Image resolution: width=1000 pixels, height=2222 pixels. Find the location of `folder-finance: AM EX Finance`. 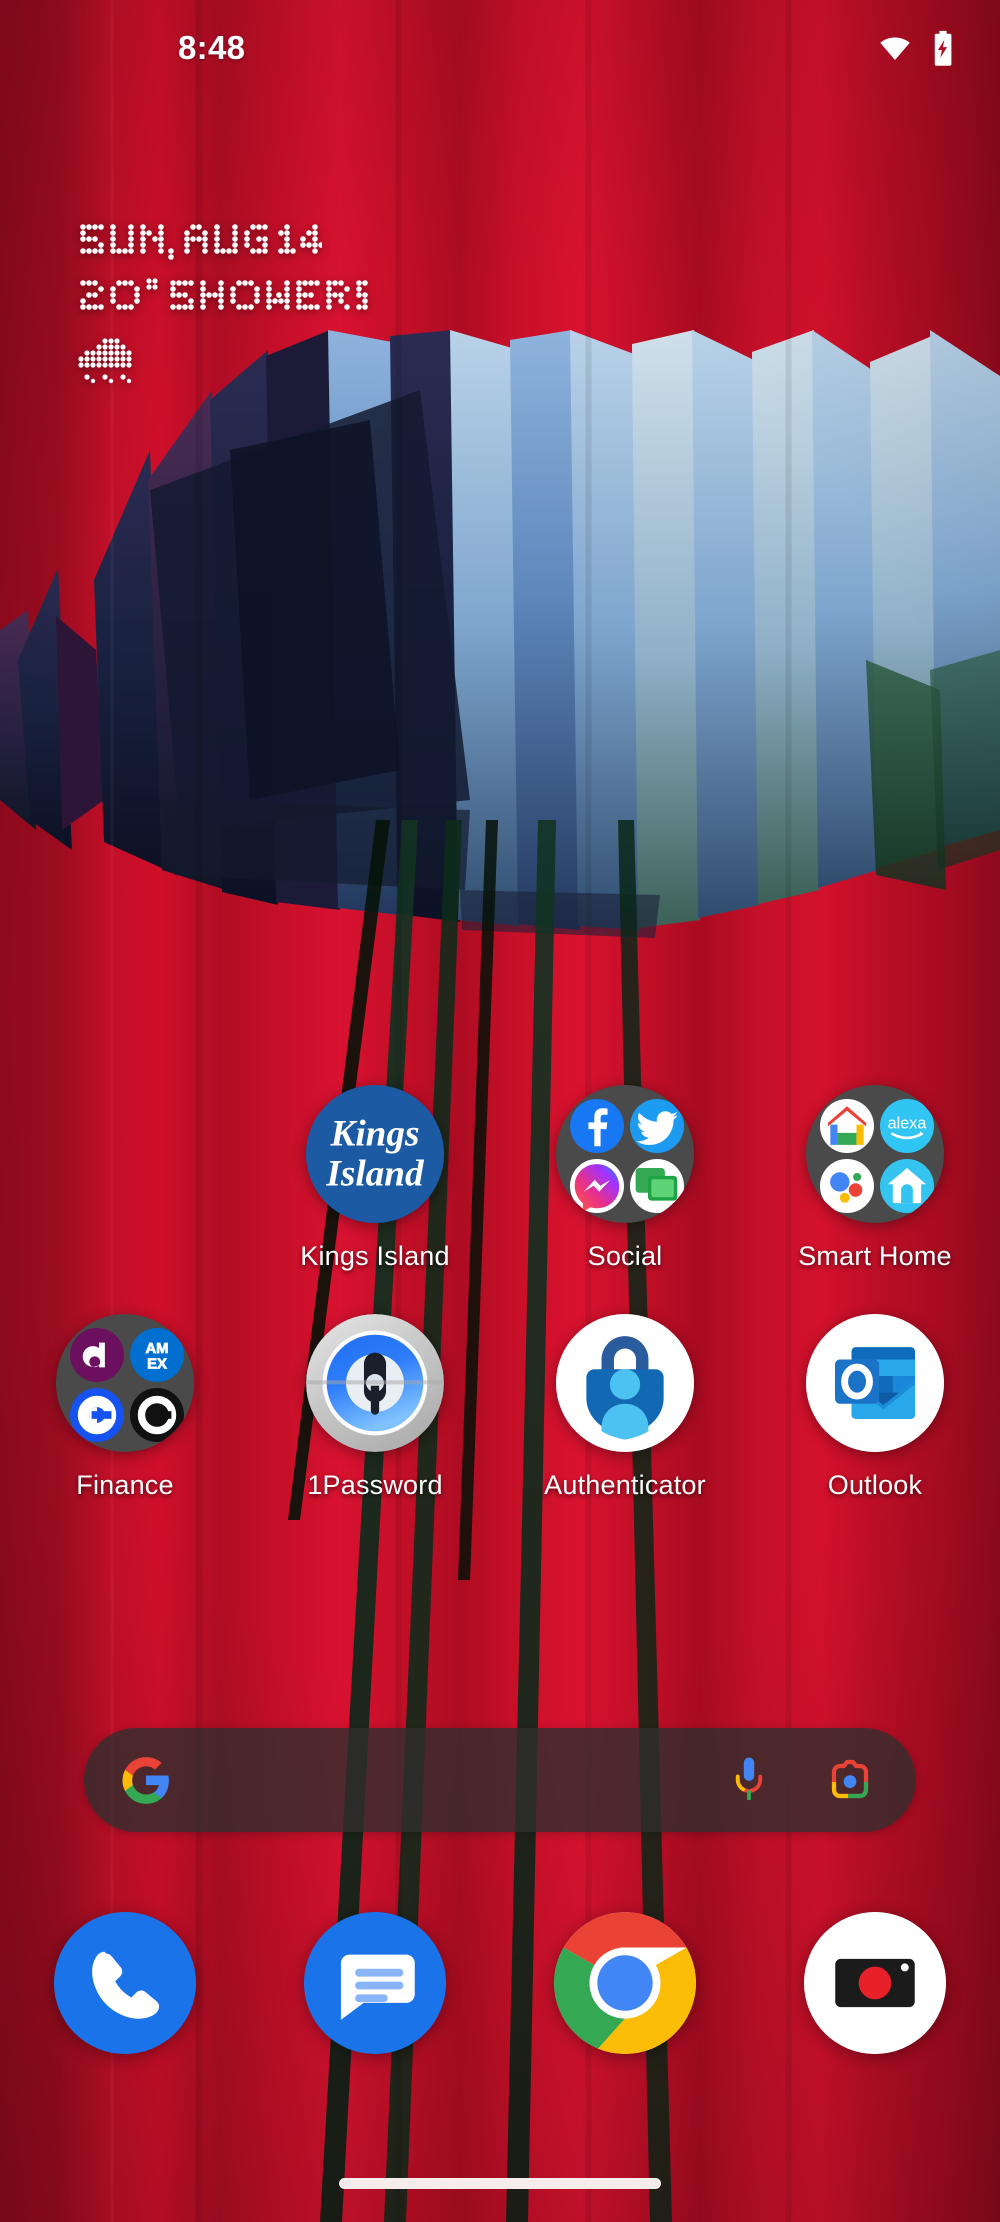

folder-finance: AM EX Finance is located at coordinates (125, 1407).